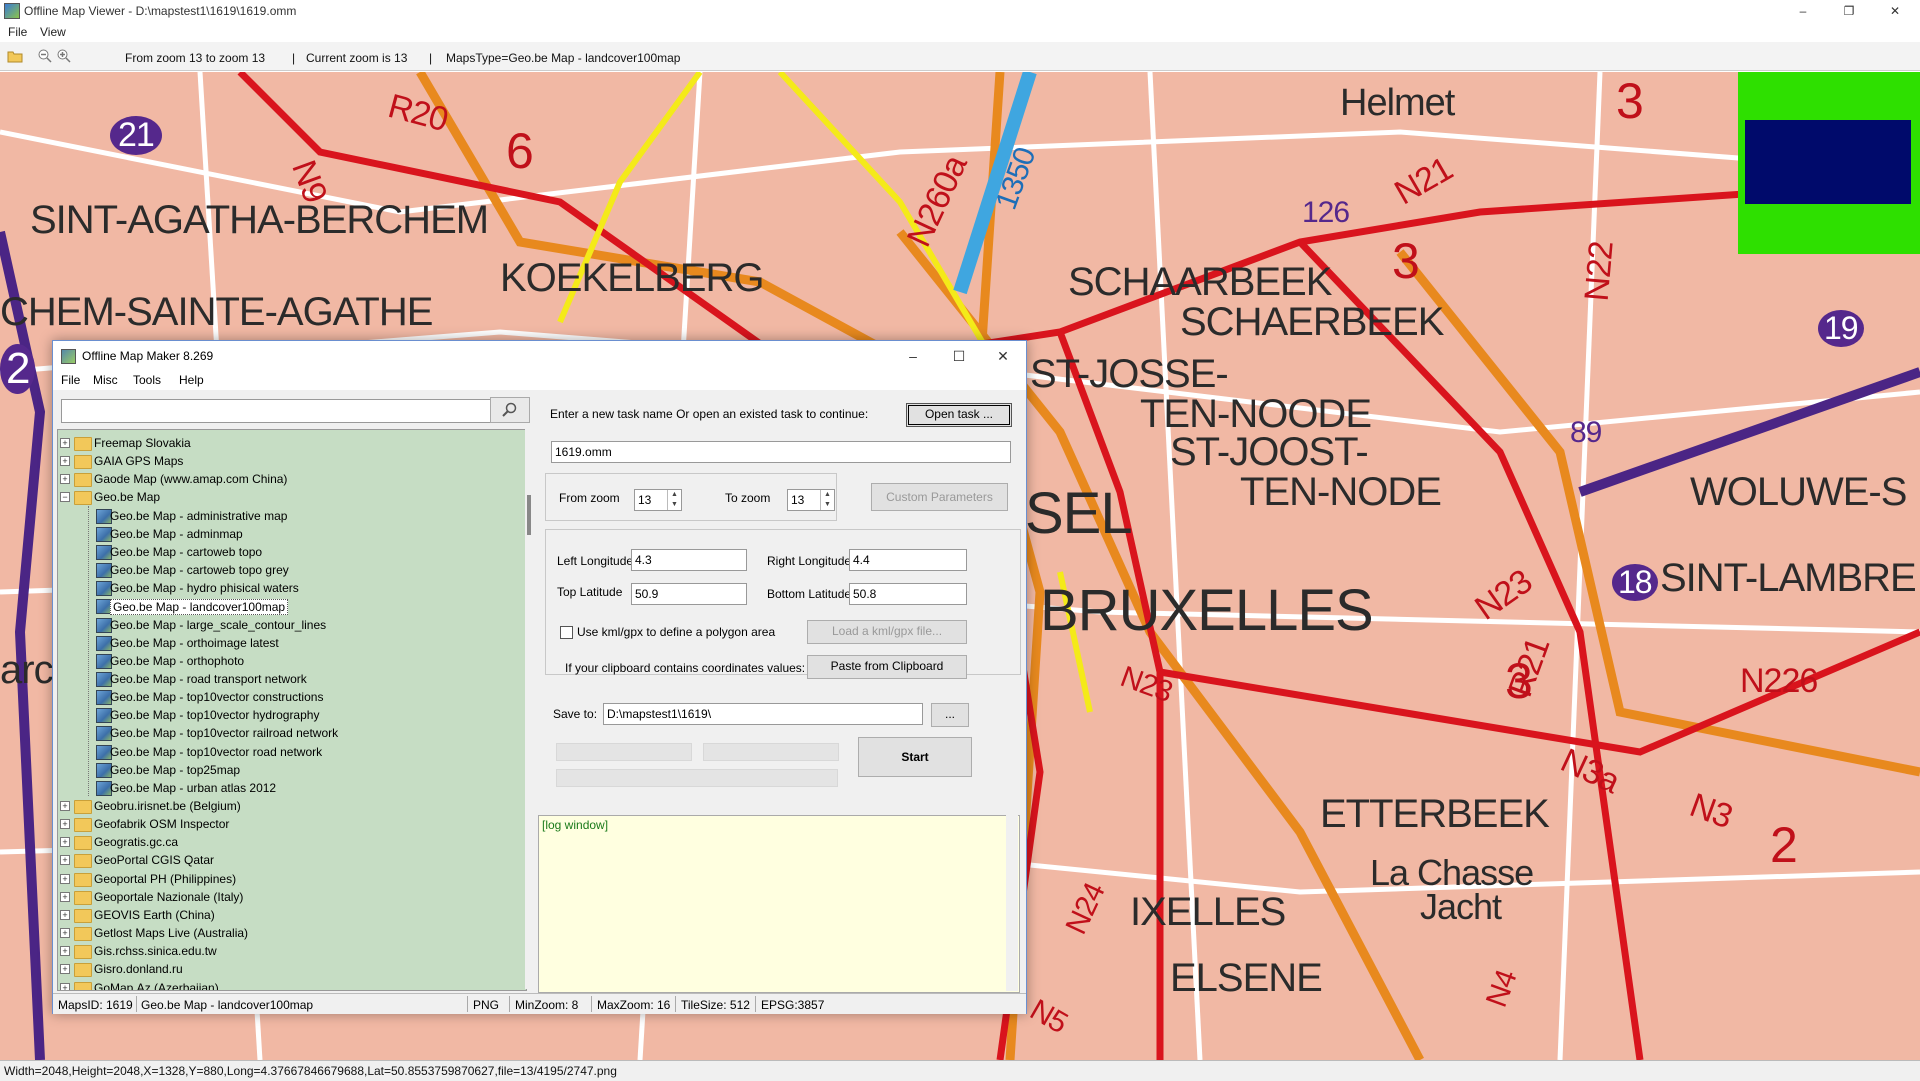 Image resolution: width=1920 pixels, height=1081 pixels. Describe the element at coordinates (575, 825) in the screenshot. I see `log-text: [log window]` at that location.